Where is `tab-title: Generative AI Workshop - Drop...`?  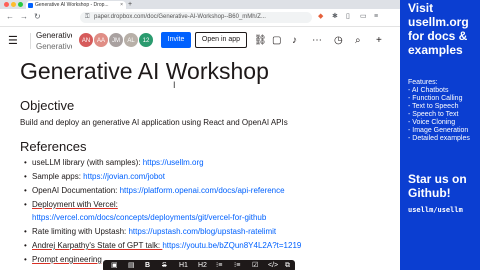 tab-title: Generative AI Workshop - Drop... is located at coordinates (72, 5).